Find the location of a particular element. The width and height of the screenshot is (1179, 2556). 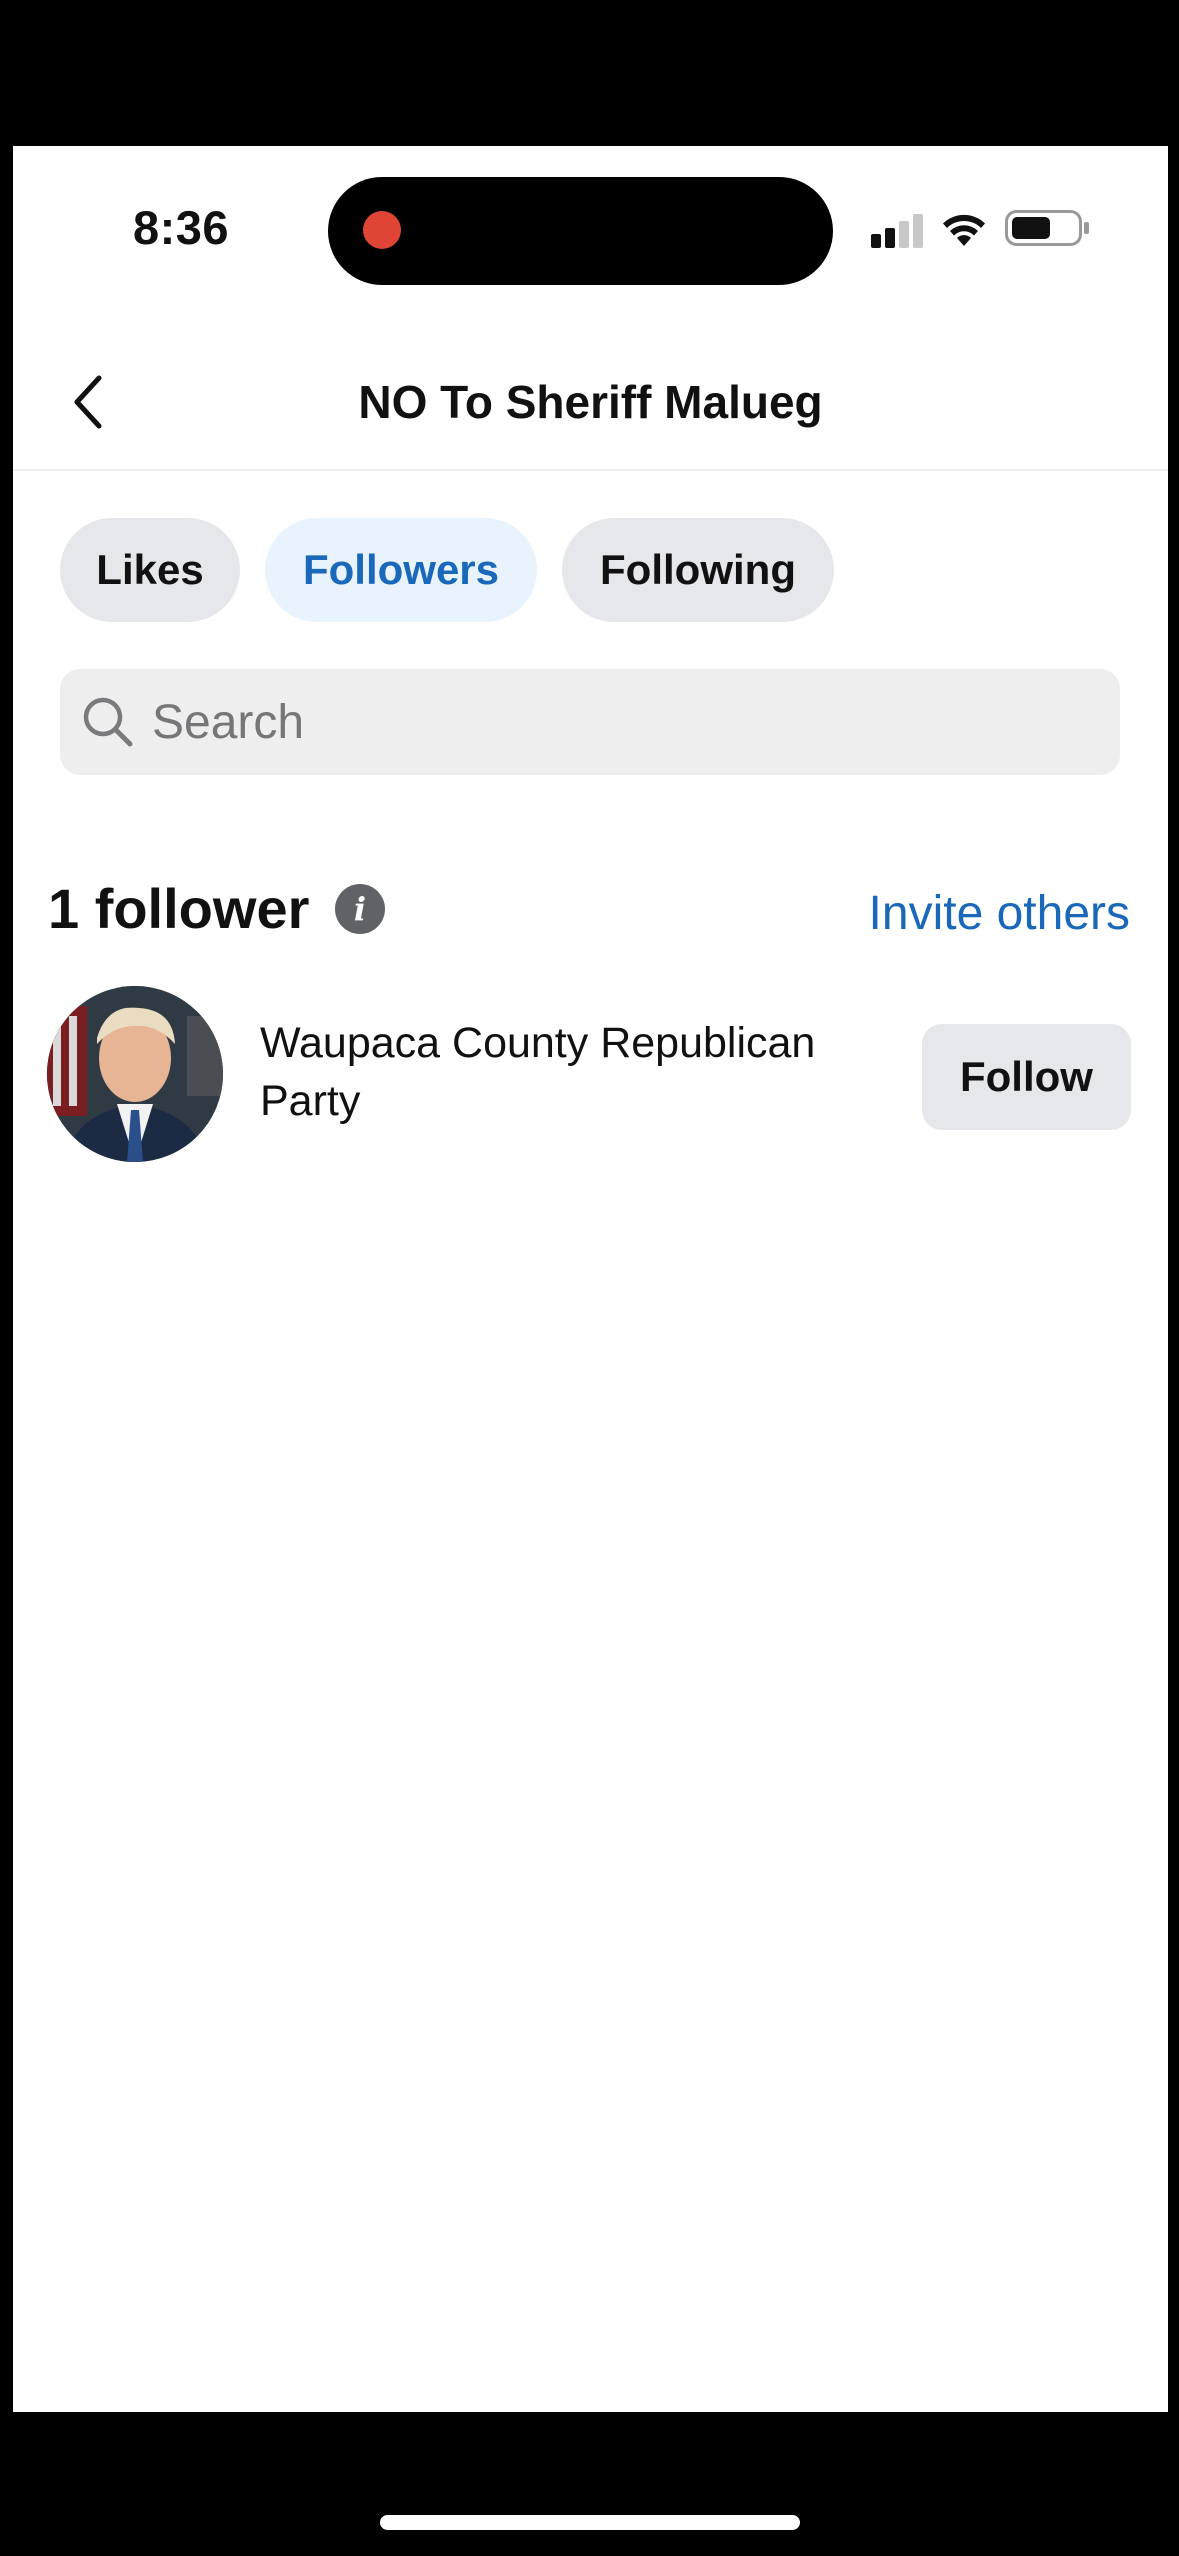

avatar-portrait is located at coordinates (135, 1074).